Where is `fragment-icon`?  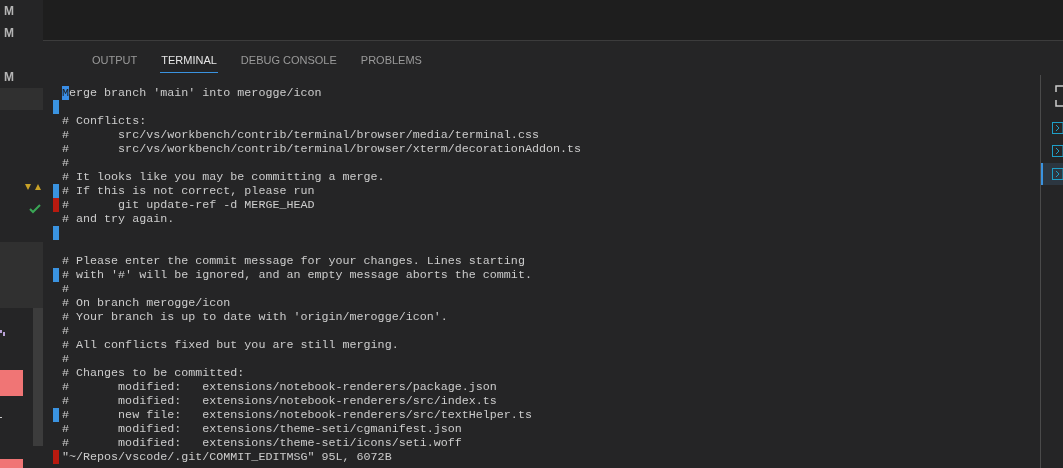
fragment-icon is located at coordinates (2, 333).